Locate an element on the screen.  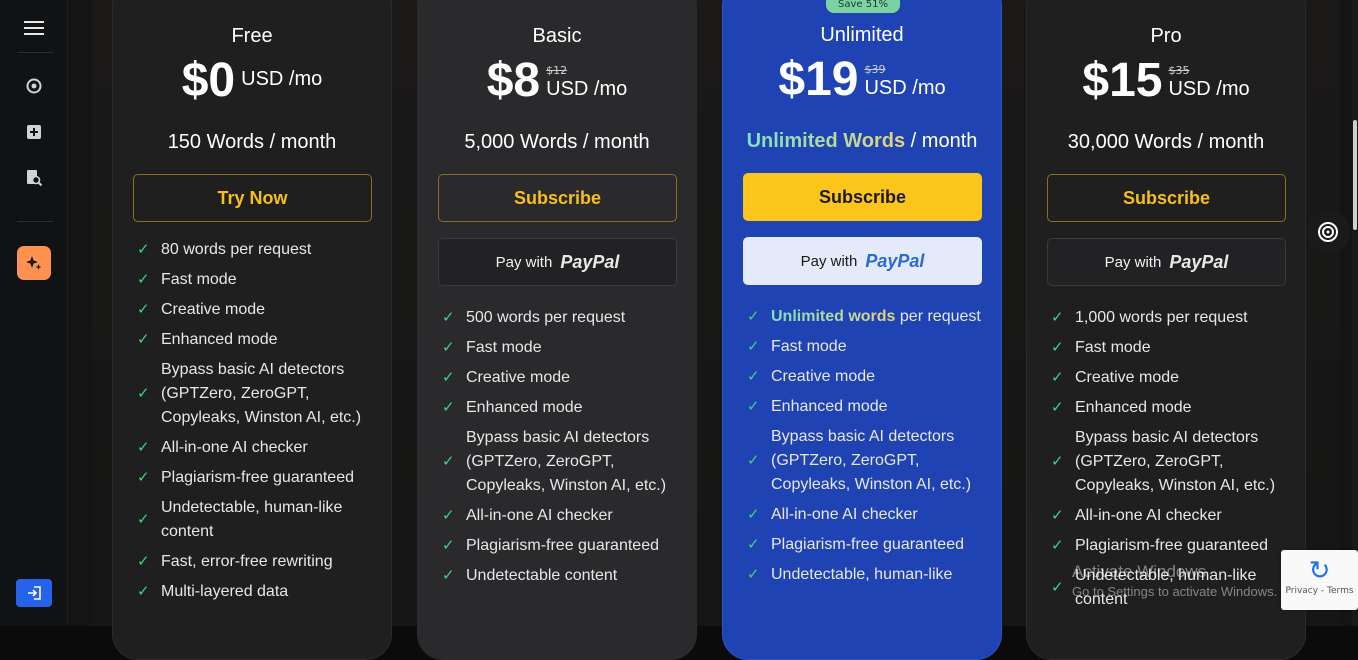
login-icon is located at coordinates (34, 593).